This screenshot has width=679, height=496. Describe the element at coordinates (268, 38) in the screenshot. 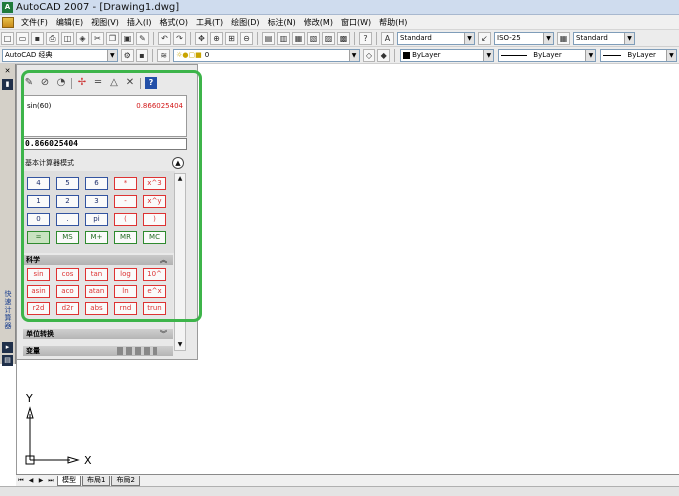

I see `properties-icon: ▤` at that location.